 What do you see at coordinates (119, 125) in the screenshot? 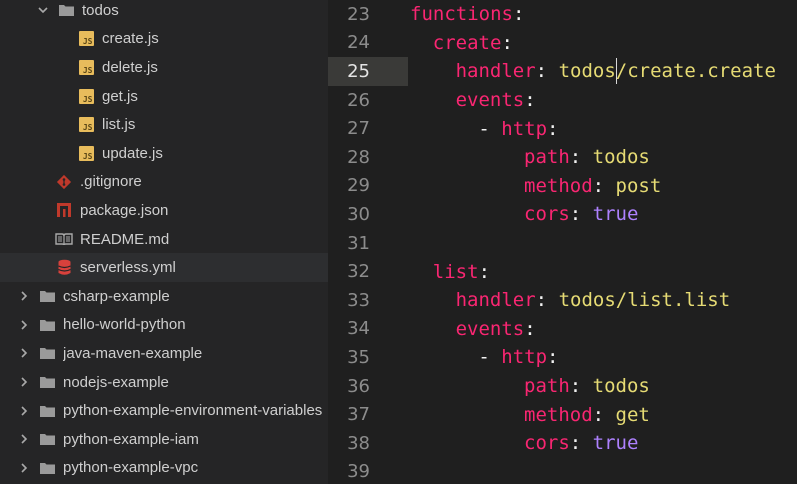
I see `tree-item-label: list.js` at bounding box center [119, 125].